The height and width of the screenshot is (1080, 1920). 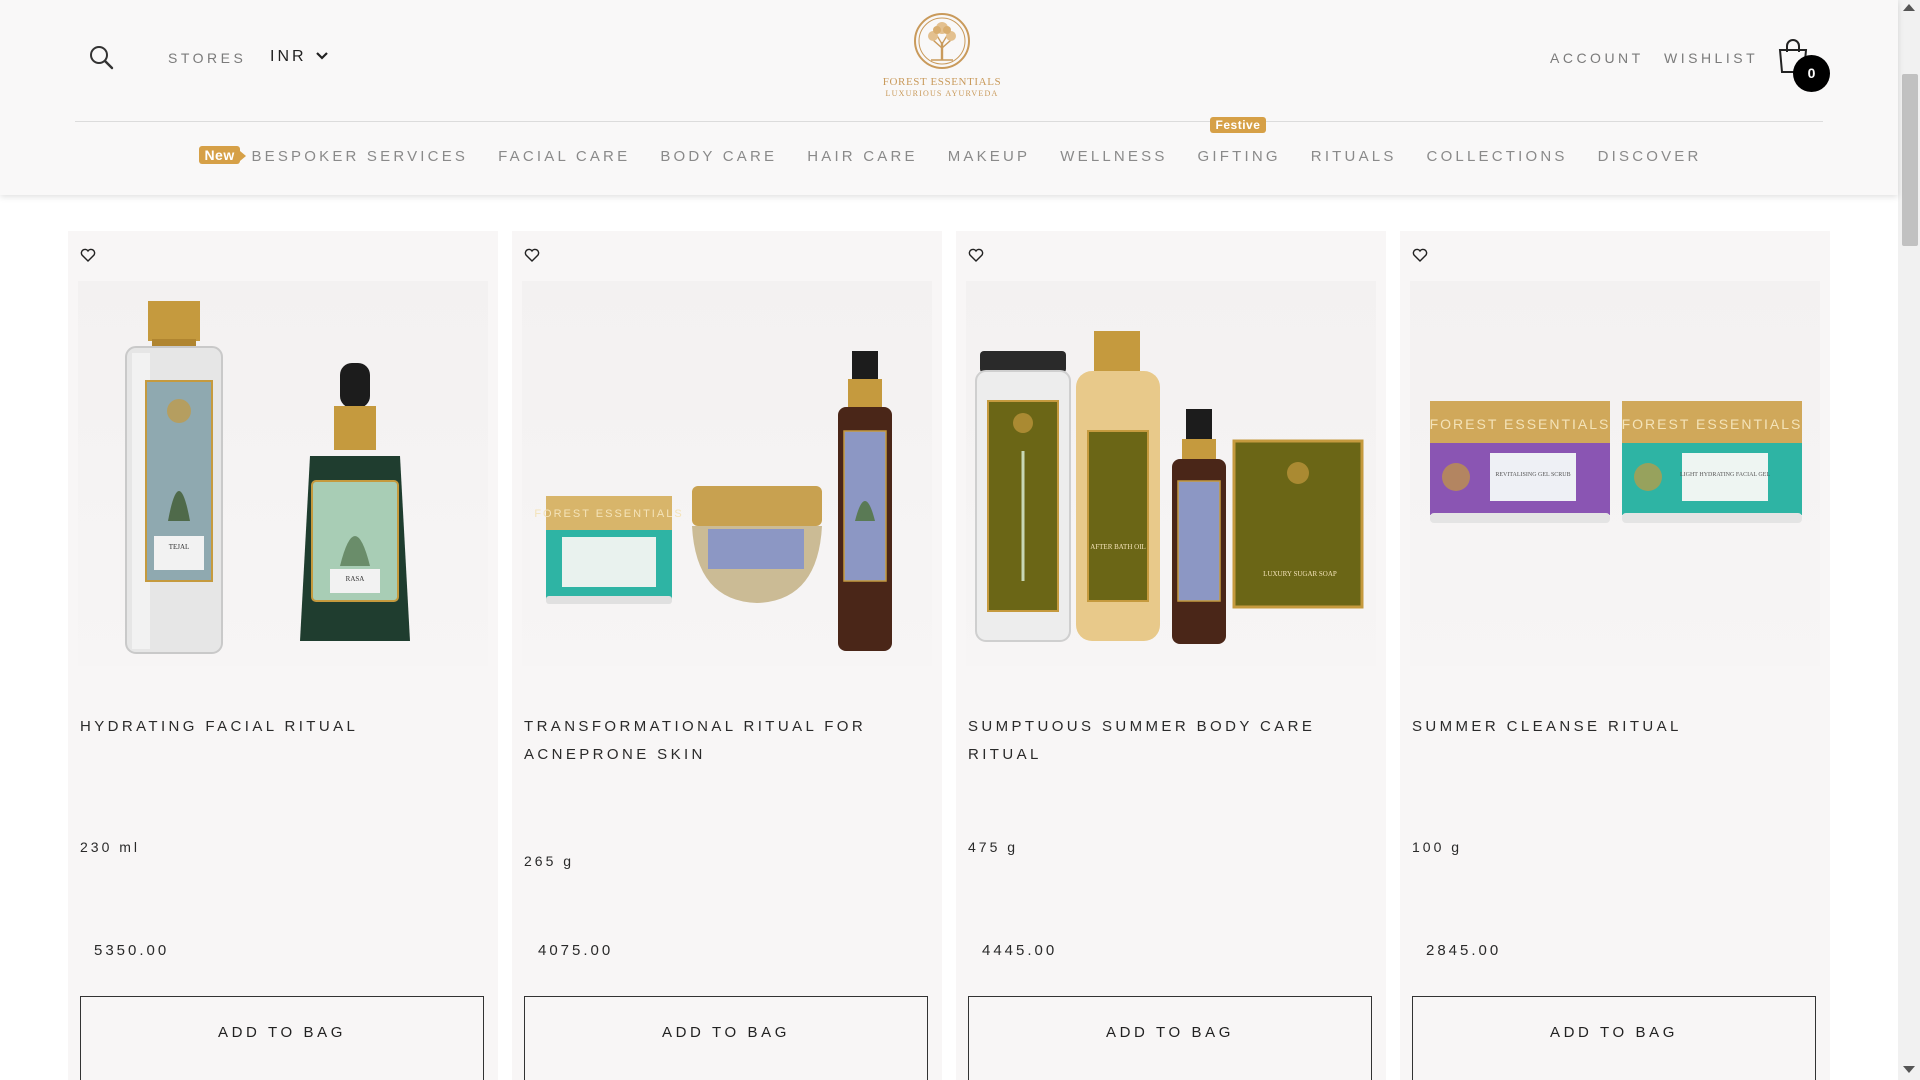 What do you see at coordinates (1811, 73) in the screenshot?
I see `cart-count-badge: 0` at bounding box center [1811, 73].